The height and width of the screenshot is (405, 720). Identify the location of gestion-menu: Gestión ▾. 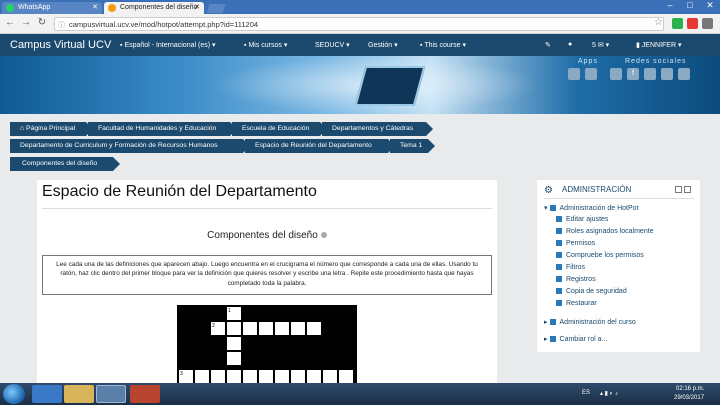
(383, 45).